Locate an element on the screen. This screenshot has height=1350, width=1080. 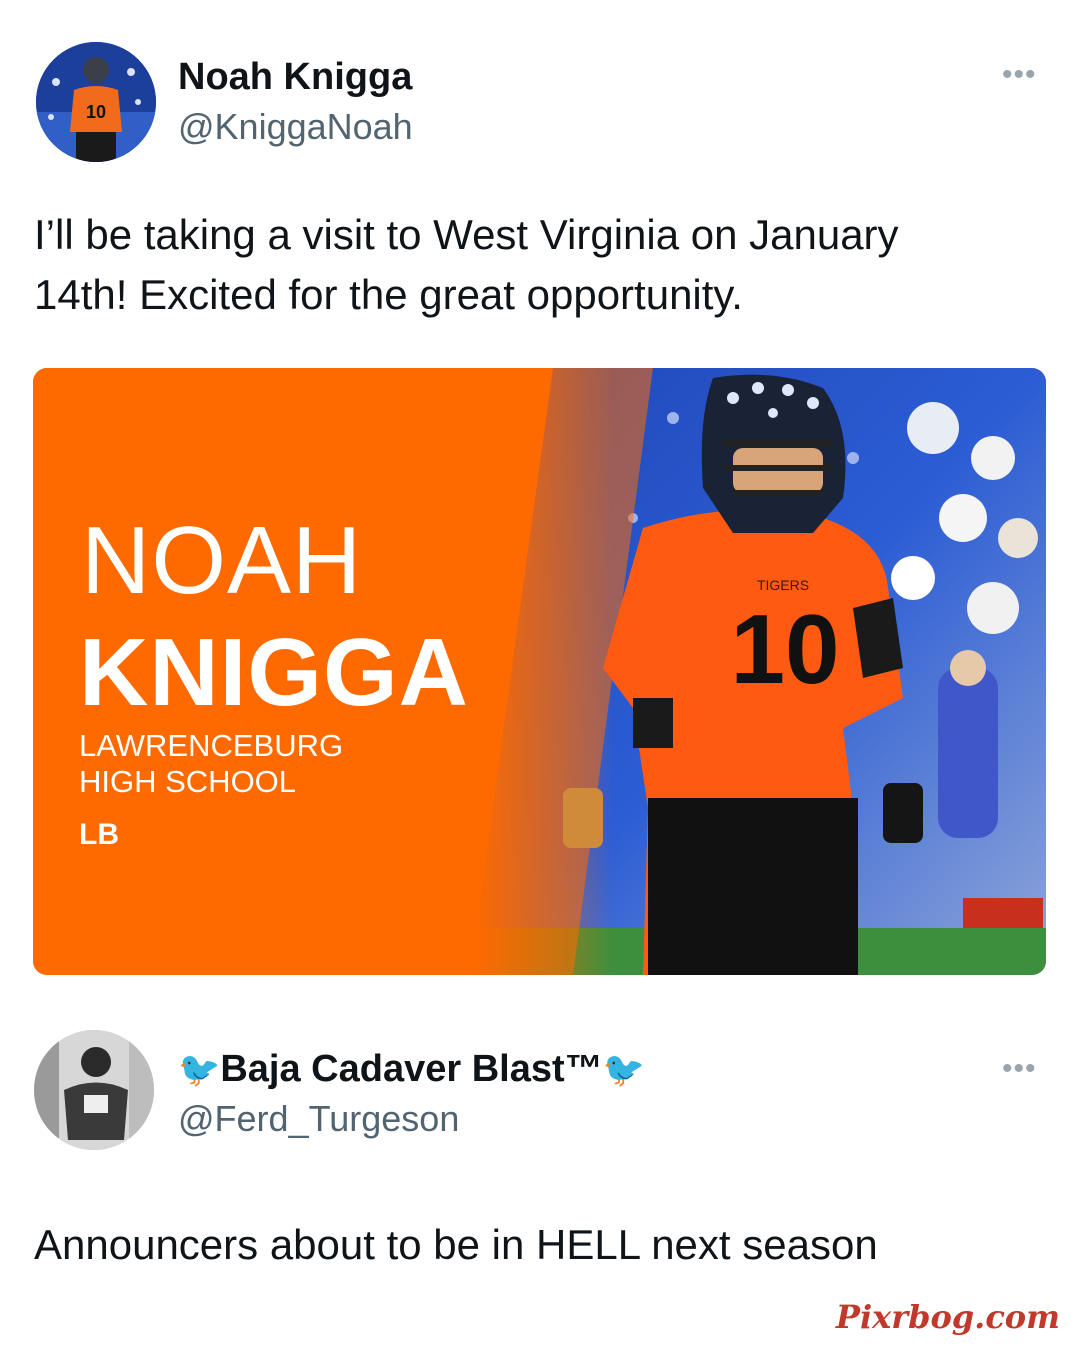
author-display-name-text: Baja Cadaver Blast™ is located at coordinates (411, 1069).